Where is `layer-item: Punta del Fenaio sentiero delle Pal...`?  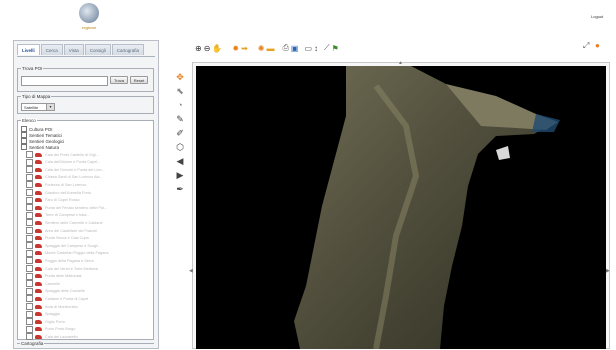 layer-item: Punta del Fenaio sentiero delle Pal... is located at coordinates (67, 208).